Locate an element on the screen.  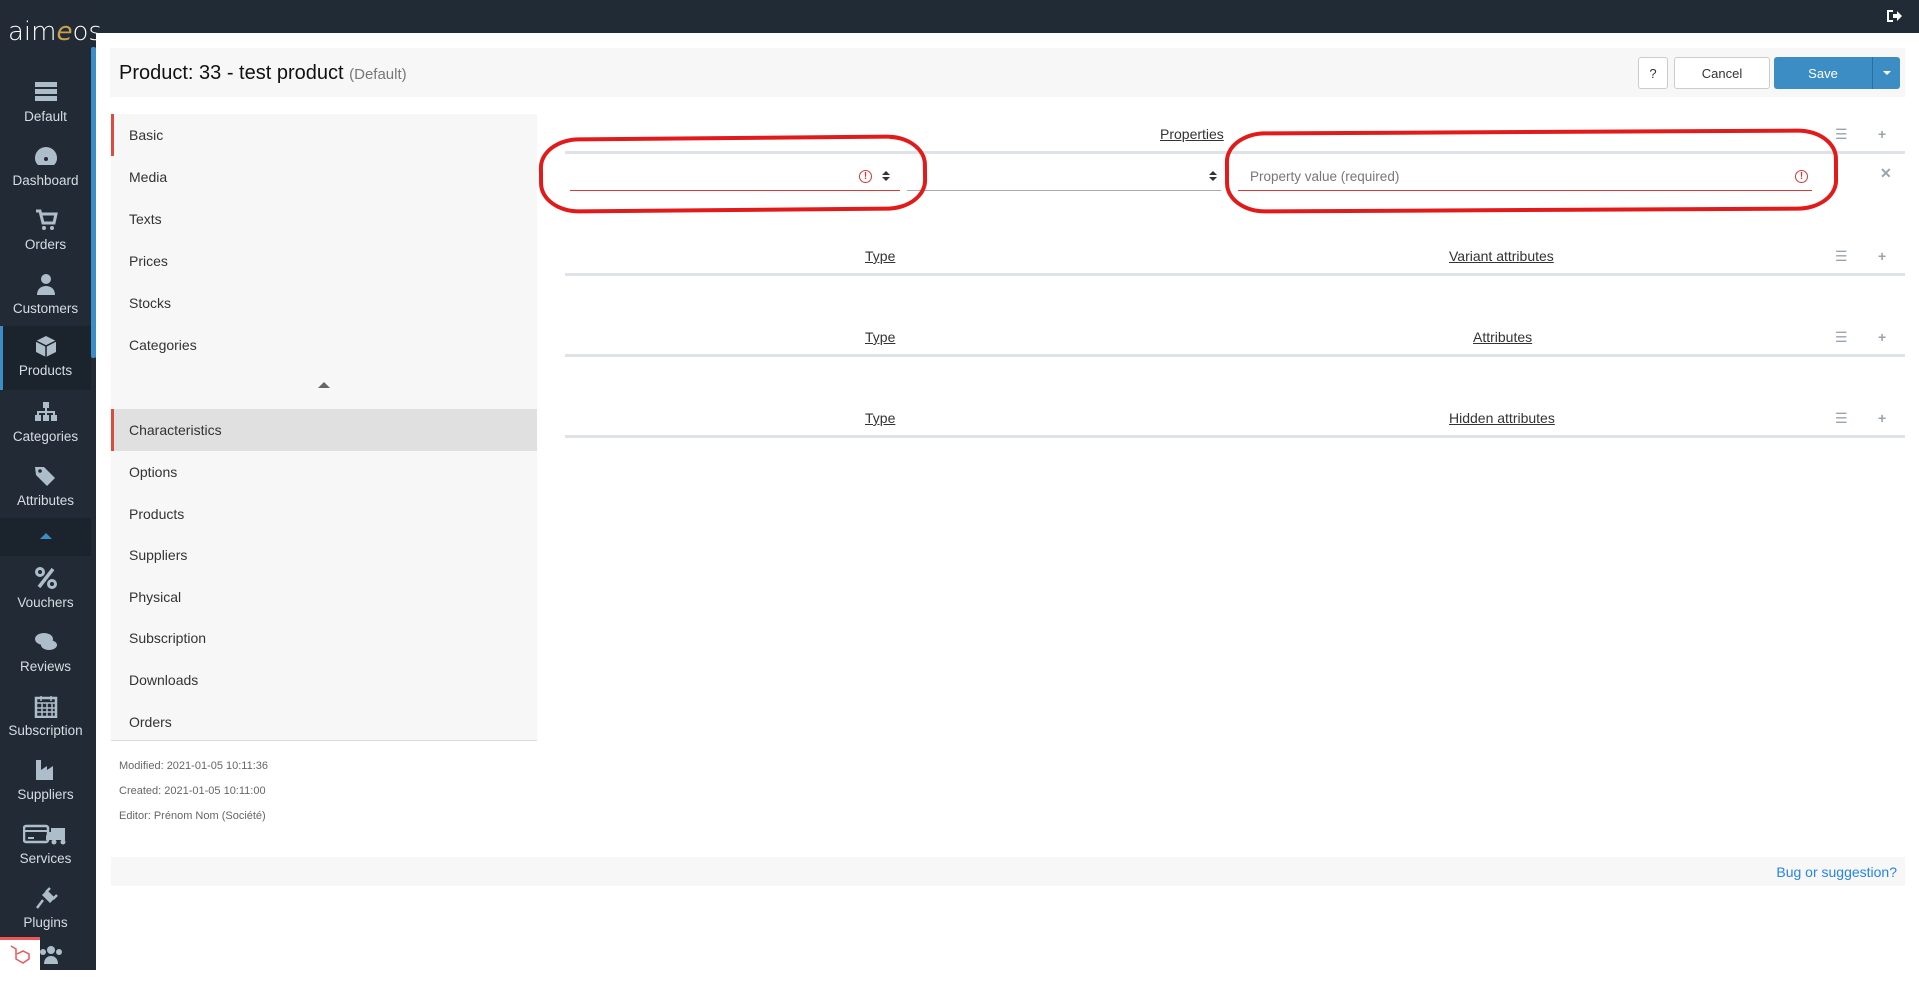
sidebar-item-suppliers: Suppliers is located at coordinates (45, 782).